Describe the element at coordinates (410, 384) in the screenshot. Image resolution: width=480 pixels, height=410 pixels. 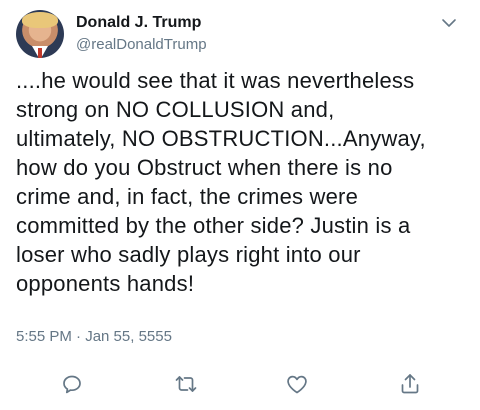
I see `share-icon` at that location.